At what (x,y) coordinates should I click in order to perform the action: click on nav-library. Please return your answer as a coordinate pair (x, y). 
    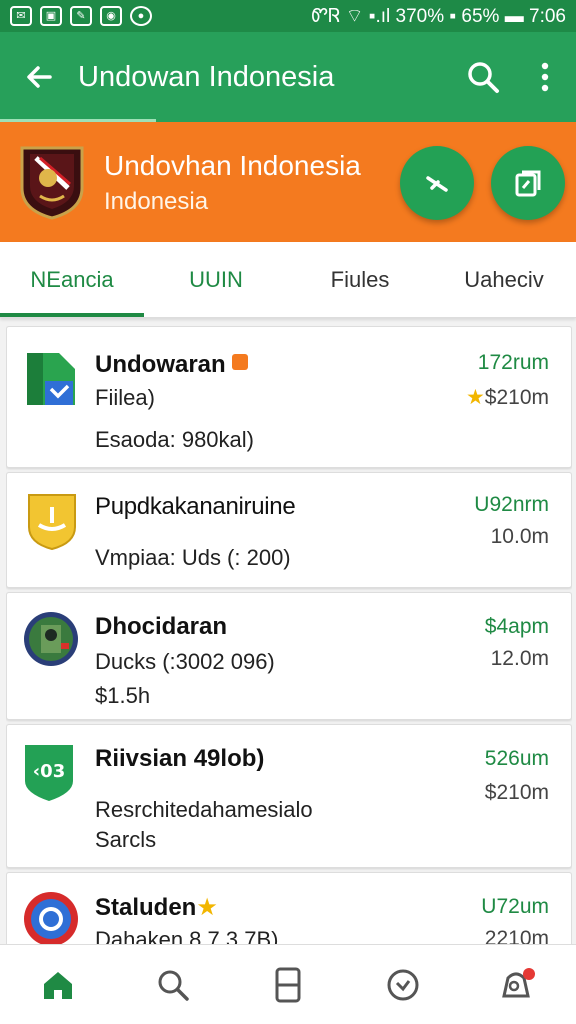
    Looking at the image, I should click on (287, 984).